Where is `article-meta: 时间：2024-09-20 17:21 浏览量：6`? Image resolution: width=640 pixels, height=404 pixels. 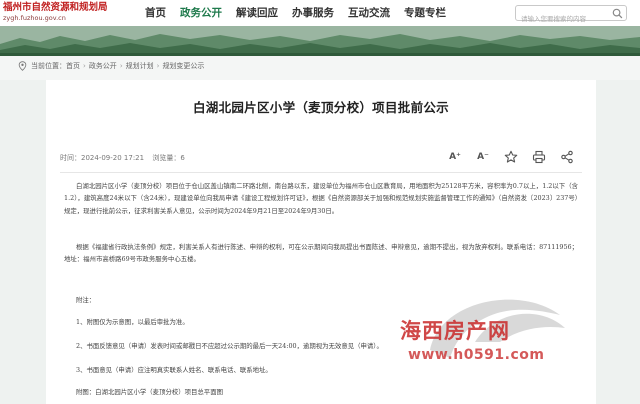
article-meta: 时间：2024-09-20 17:21 浏览量：6 is located at coordinates (122, 158).